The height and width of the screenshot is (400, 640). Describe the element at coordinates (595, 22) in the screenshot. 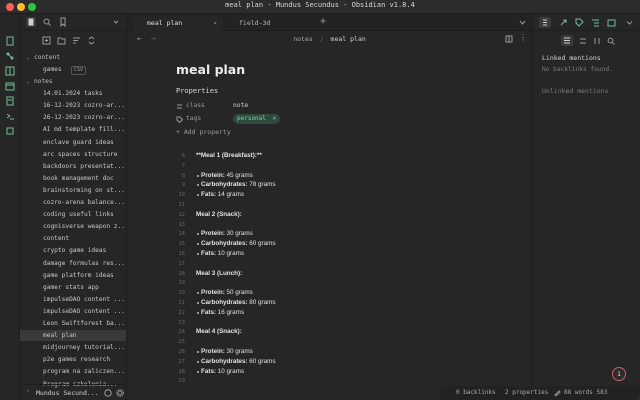

I see `outline-icon` at that location.